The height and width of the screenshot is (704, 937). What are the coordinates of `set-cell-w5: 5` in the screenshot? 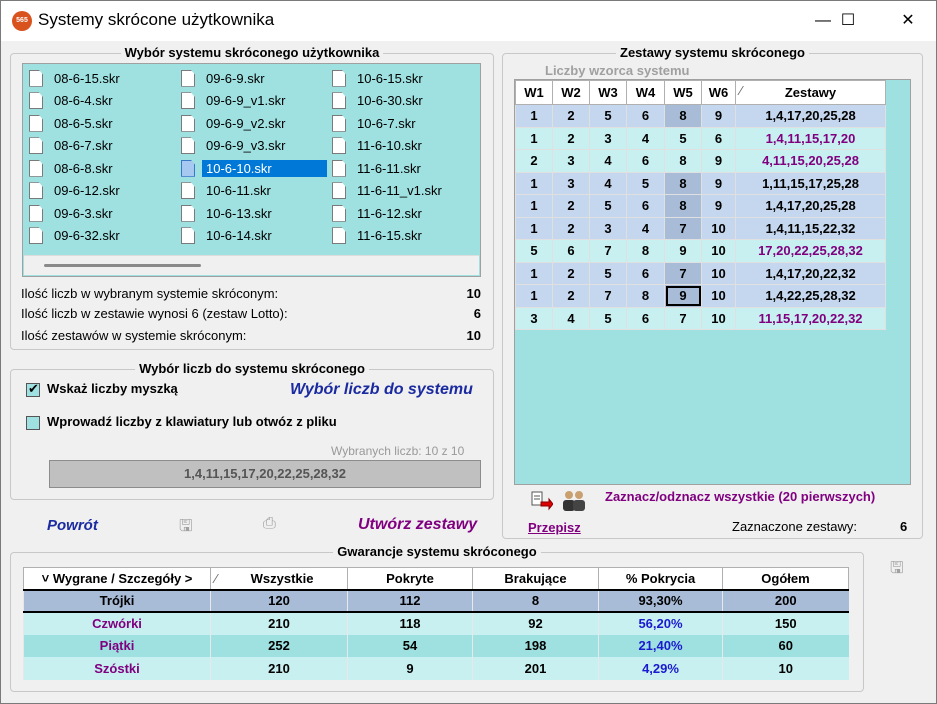 It's located at (683, 138).